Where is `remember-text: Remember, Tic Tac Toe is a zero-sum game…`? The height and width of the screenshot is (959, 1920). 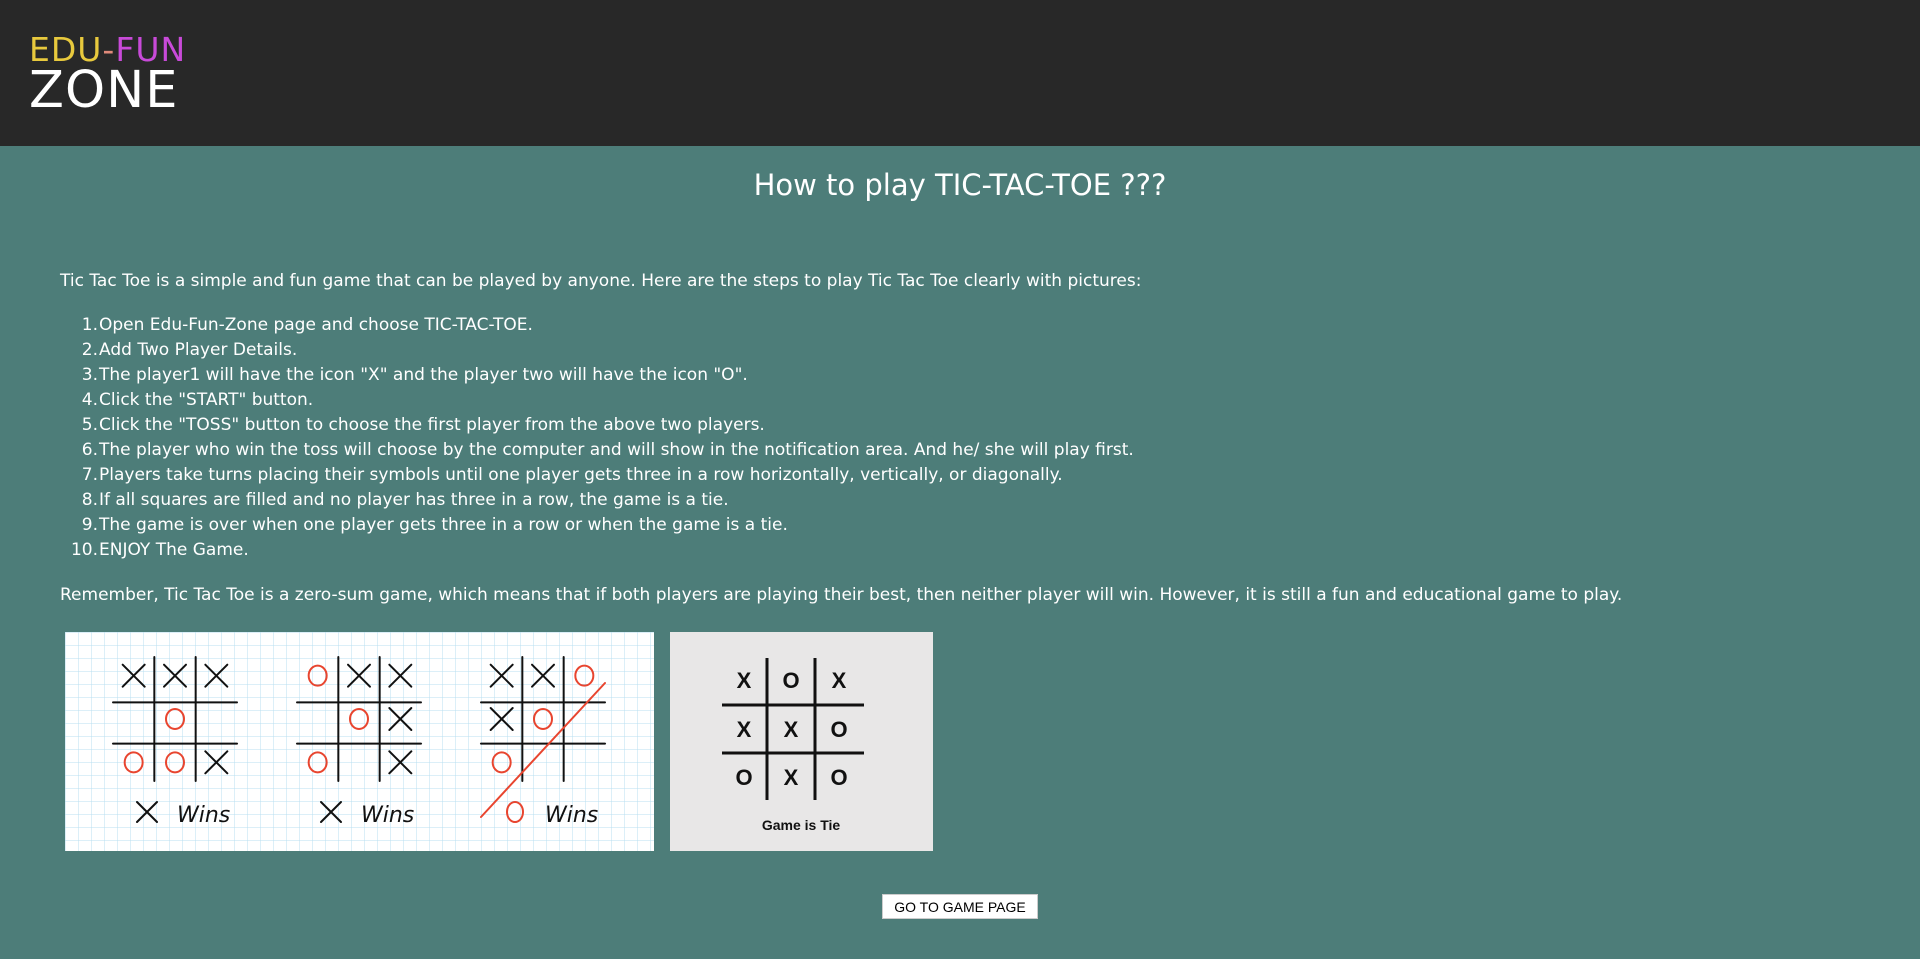
remember-text: Remember, Tic Tac Toe is a zero-sum game… is located at coordinates (841, 595).